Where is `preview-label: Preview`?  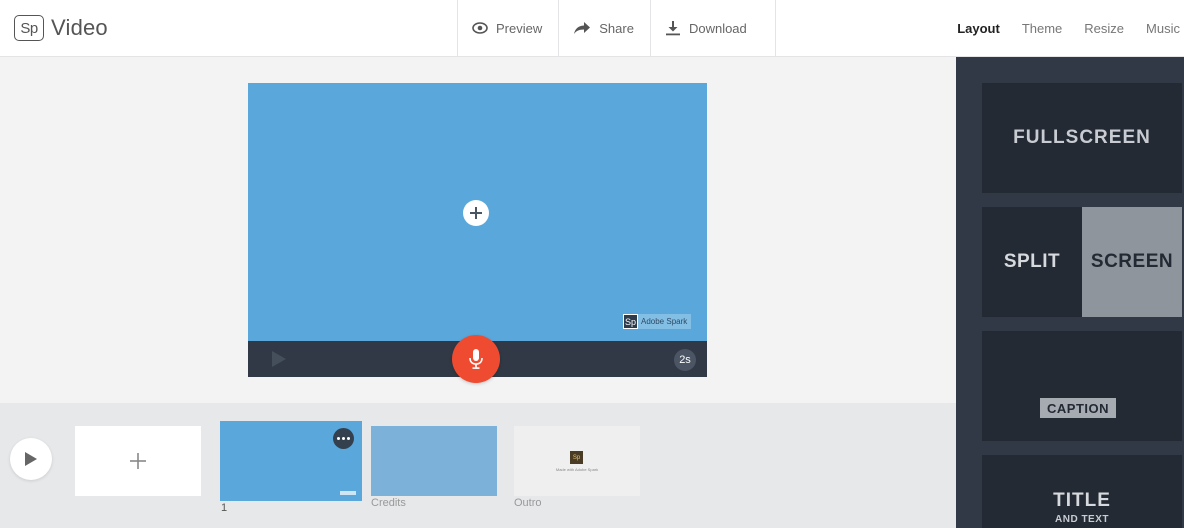
preview-label: Preview is located at coordinates (519, 28).